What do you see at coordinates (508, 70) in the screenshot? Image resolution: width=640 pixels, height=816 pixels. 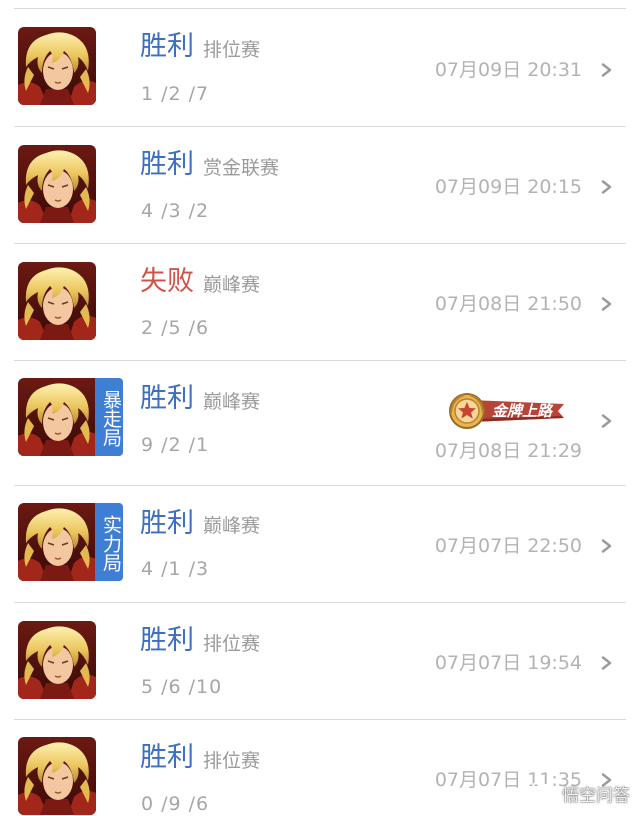 I see `match-time: 07月09日 20:31` at bounding box center [508, 70].